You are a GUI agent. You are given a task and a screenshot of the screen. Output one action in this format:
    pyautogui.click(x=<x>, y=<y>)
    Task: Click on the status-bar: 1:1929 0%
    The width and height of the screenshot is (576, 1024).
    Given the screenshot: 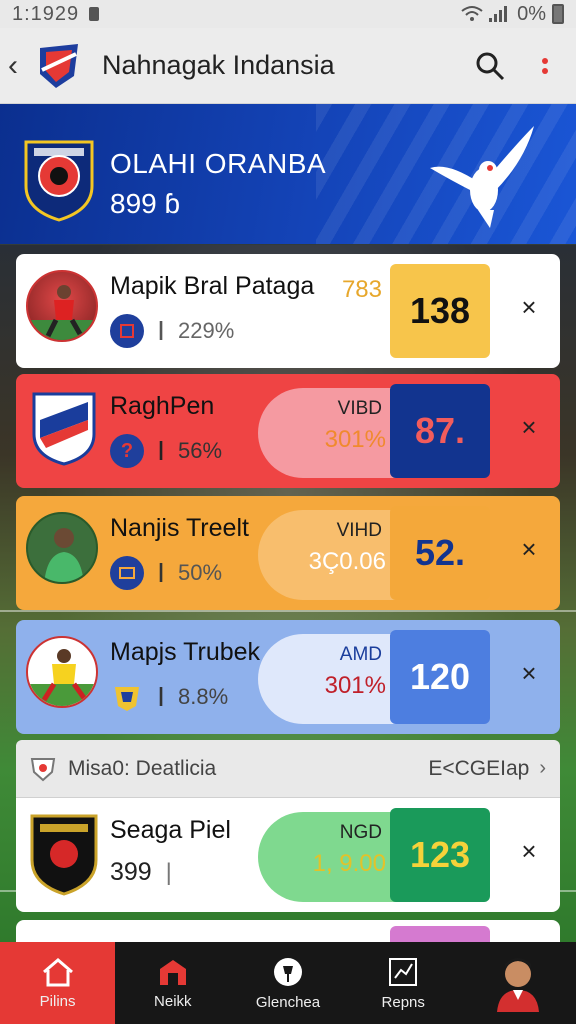 What is the action you would take?
    pyautogui.click(x=288, y=14)
    